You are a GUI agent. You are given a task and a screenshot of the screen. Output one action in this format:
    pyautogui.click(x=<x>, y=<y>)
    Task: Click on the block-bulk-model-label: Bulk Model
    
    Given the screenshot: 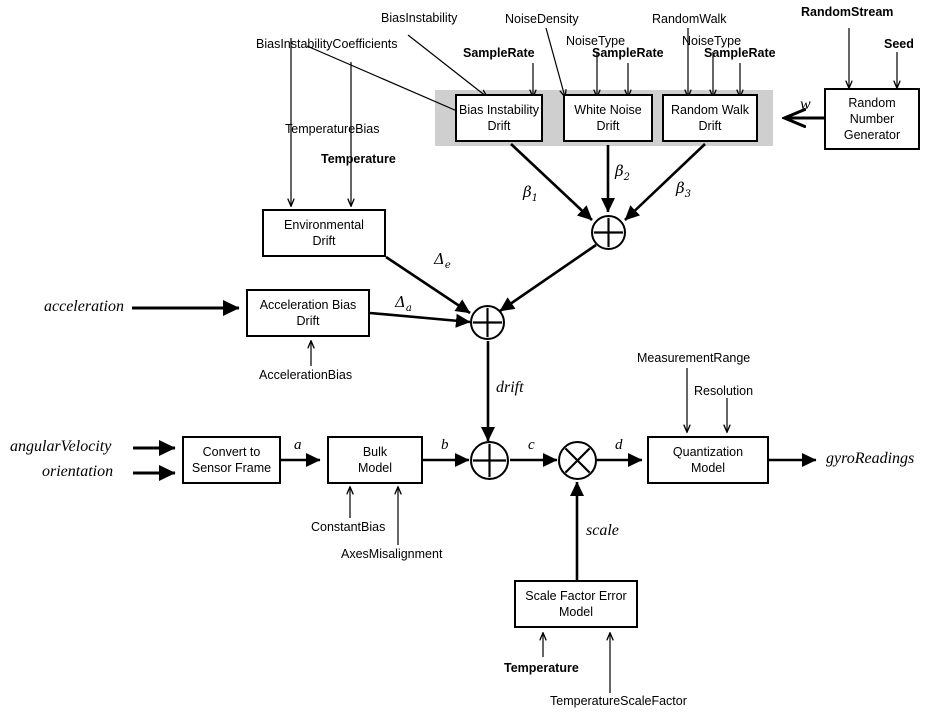 What is the action you would take?
    pyautogui.click(x=375, y=459)
    